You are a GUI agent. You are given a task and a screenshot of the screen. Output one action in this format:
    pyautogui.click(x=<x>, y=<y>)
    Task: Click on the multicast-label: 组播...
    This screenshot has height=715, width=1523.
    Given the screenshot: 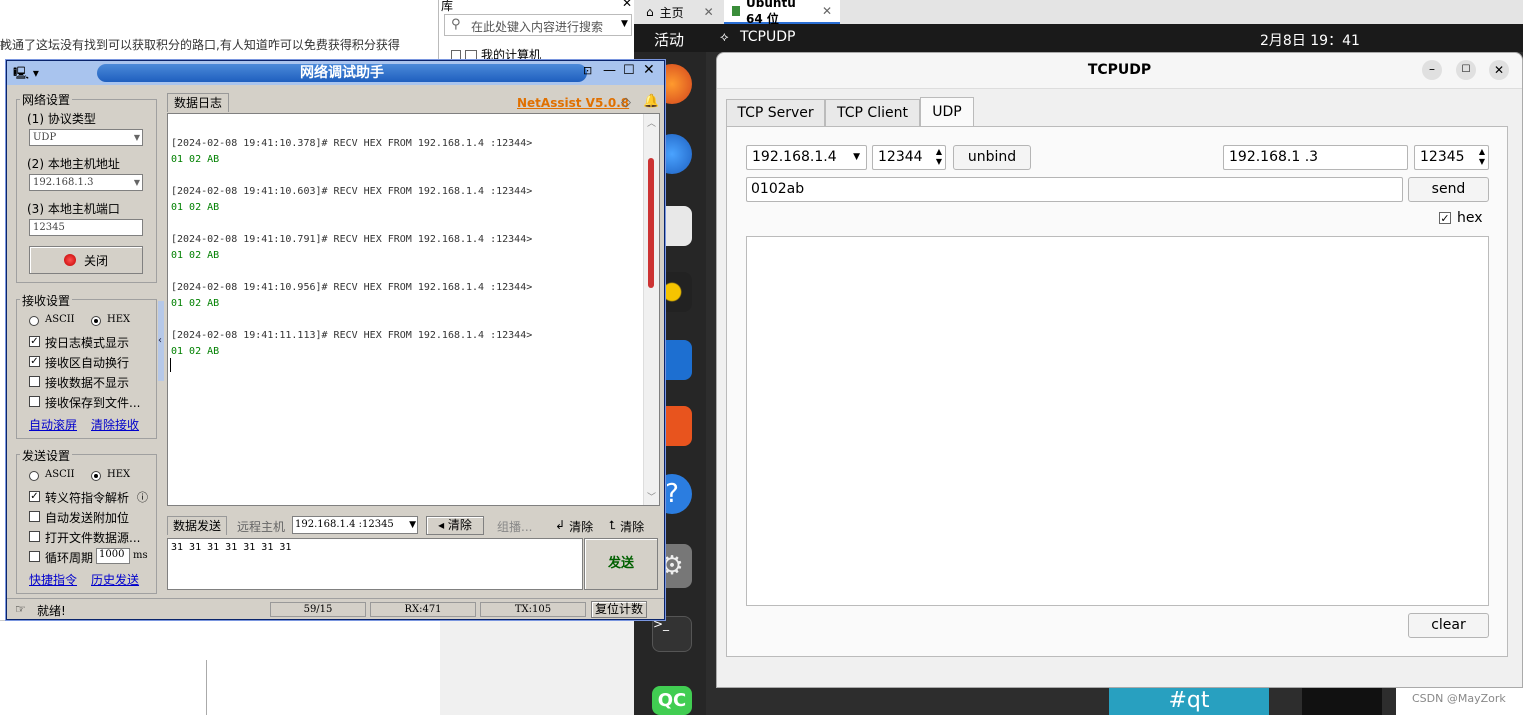 What is the action you would take?
    pyautogui.click(x=514, y=526)
    